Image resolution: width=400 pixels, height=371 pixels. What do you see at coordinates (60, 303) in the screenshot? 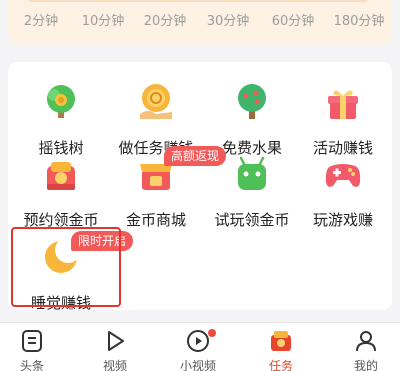
I see `task-label: 睡觉赚钱` at bounding box center [60, 303].